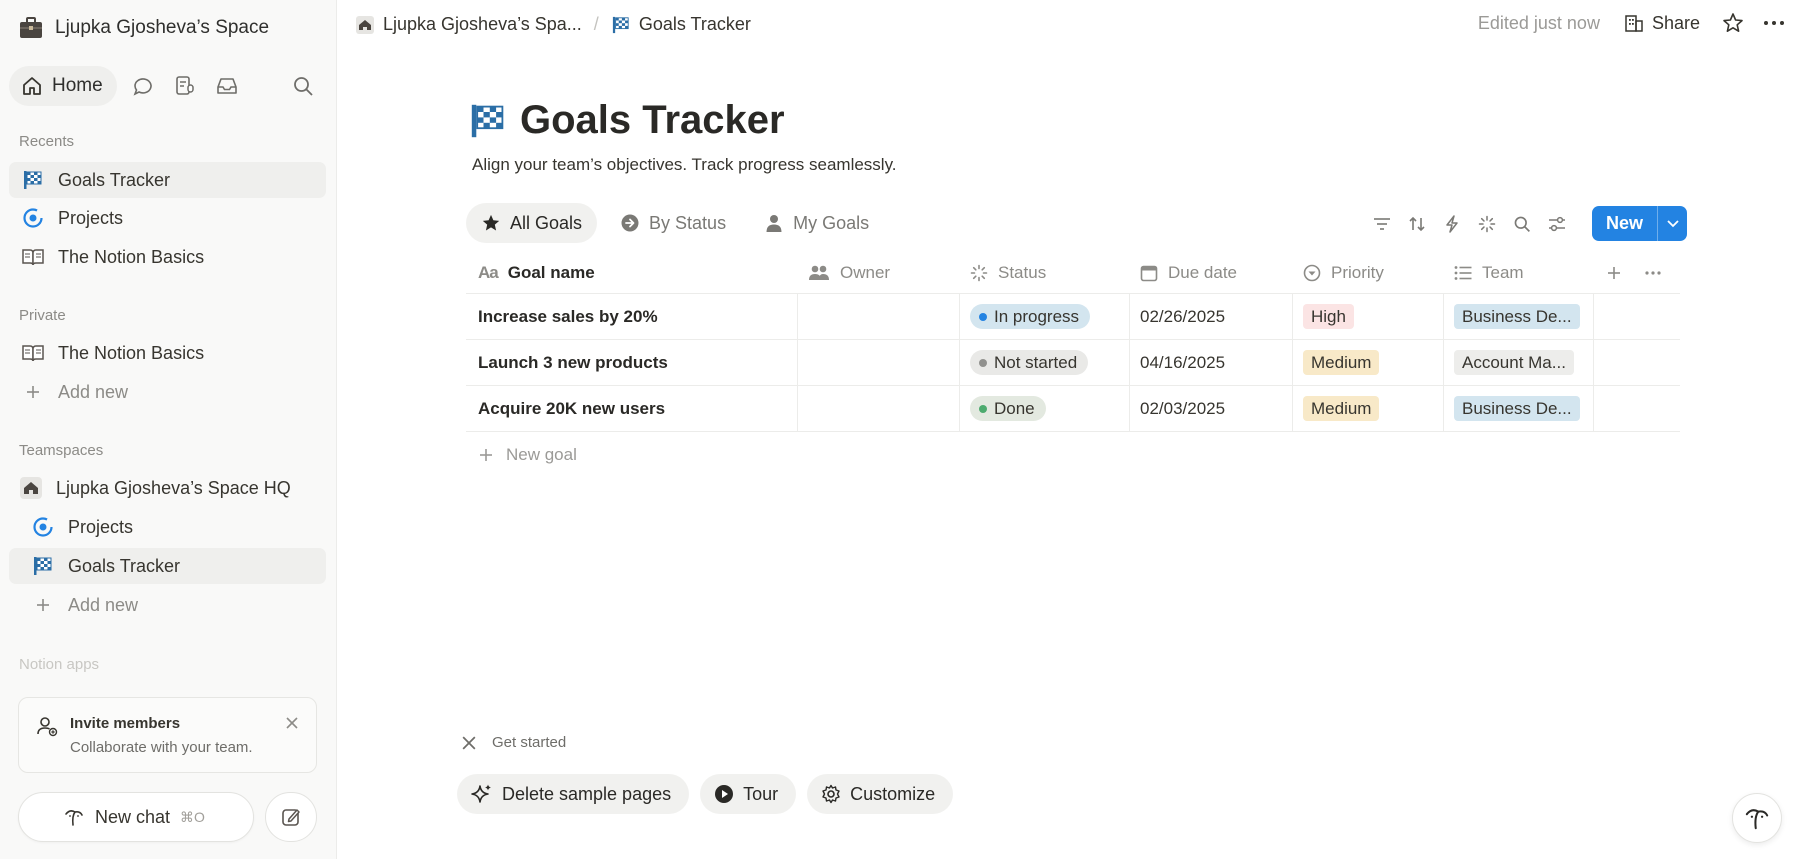 This screenshot has width=1800, height=859. Describe the element at coordinates (167, 605) in the screenshot. I see `sidebar-item-team-add-new: Add new` at that location.